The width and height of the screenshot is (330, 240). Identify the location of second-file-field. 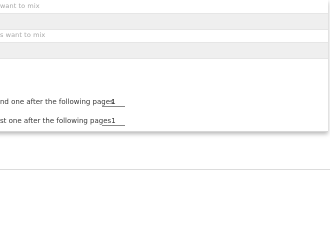
(164, 50).